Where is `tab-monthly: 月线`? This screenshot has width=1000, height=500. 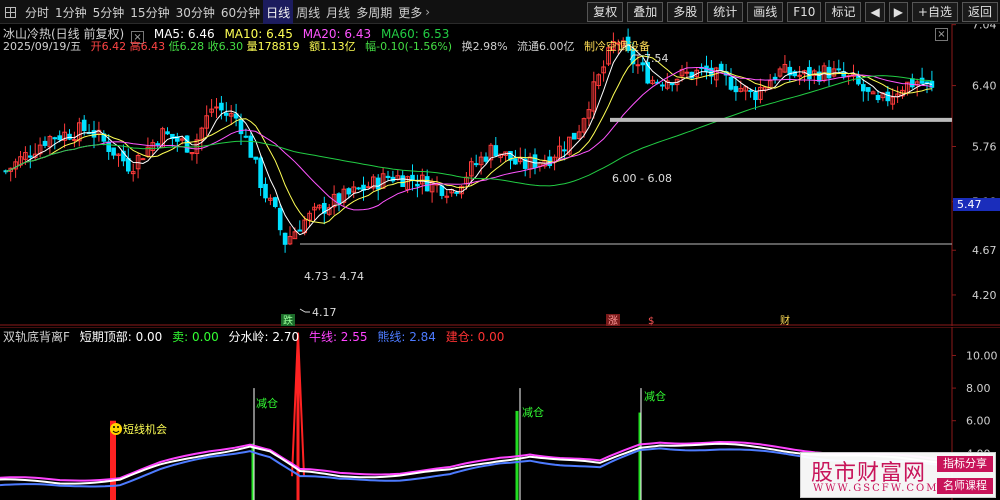
tab-monthly: 月线 is located at coordinates (338, 12).